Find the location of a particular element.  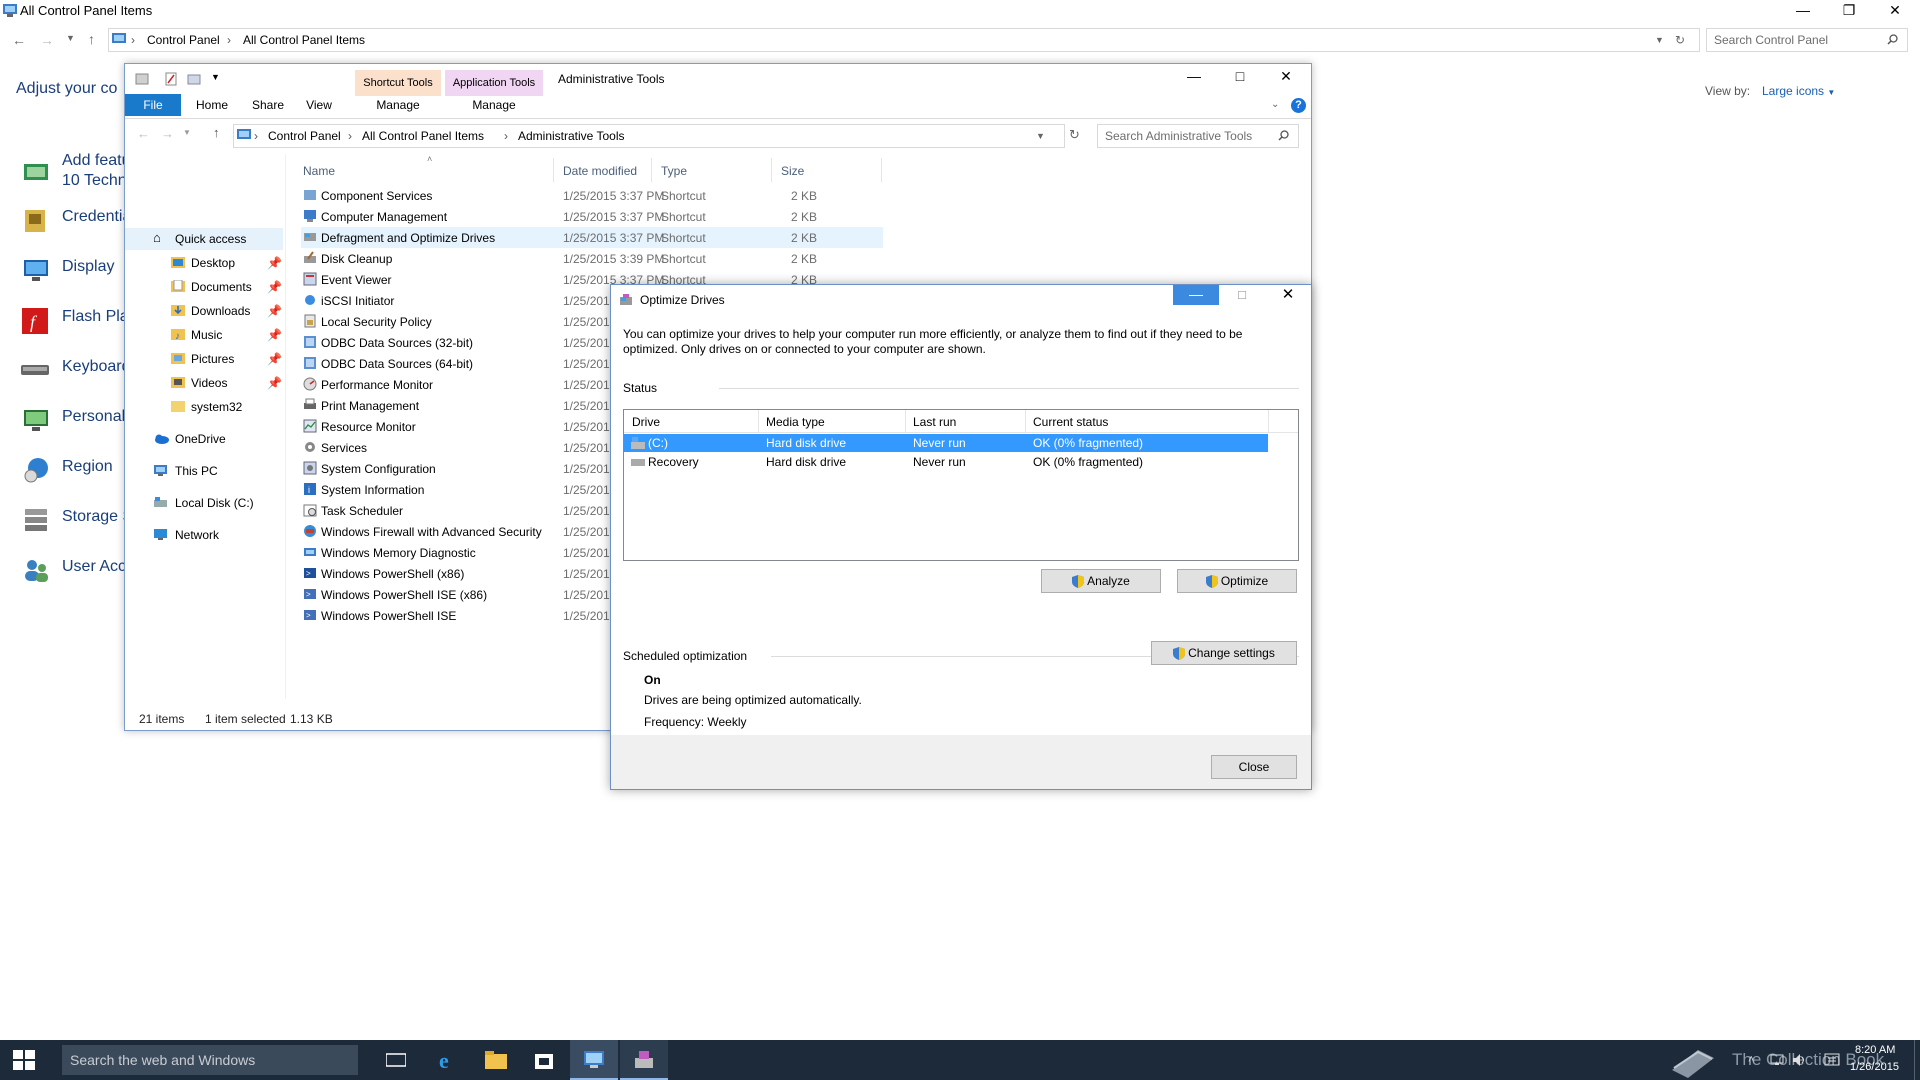

view-by-dropdown: Large icons ▼ is located at coordinates (1798, 91).